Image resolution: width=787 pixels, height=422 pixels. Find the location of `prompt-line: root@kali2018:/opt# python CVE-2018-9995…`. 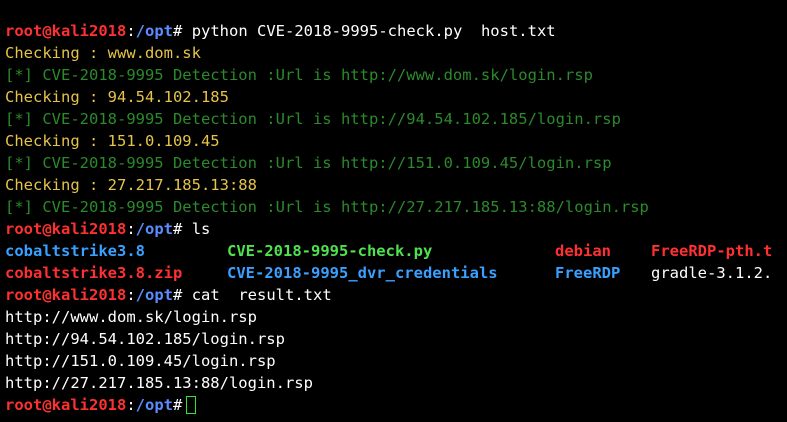

prompt-line: root@kali2018:/opt# python CVE-2018-9995… is located at coordinates (396, 31).